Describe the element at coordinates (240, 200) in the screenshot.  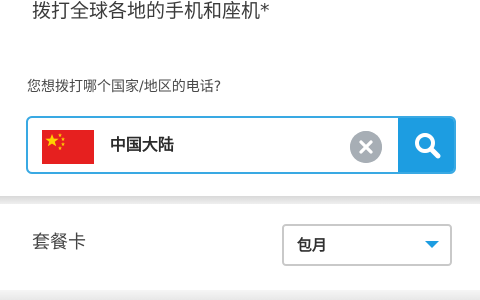
I see `section-divider` at that location.